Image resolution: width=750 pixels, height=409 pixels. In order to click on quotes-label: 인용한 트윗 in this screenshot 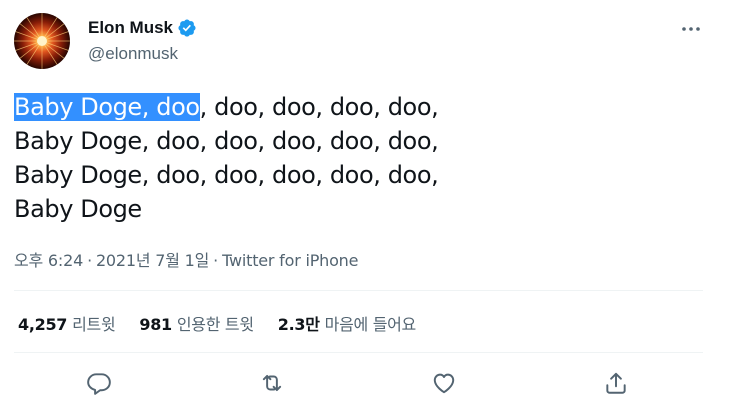, I will do `click(215, 324)`.